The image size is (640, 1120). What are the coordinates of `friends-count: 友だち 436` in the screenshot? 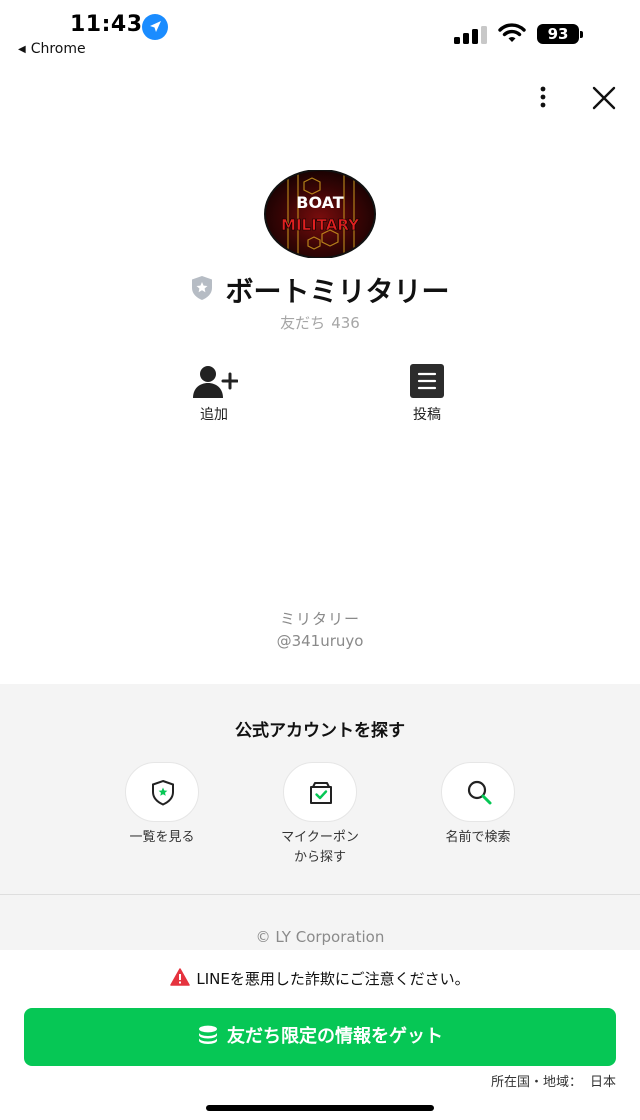 It's located at (320, 322).